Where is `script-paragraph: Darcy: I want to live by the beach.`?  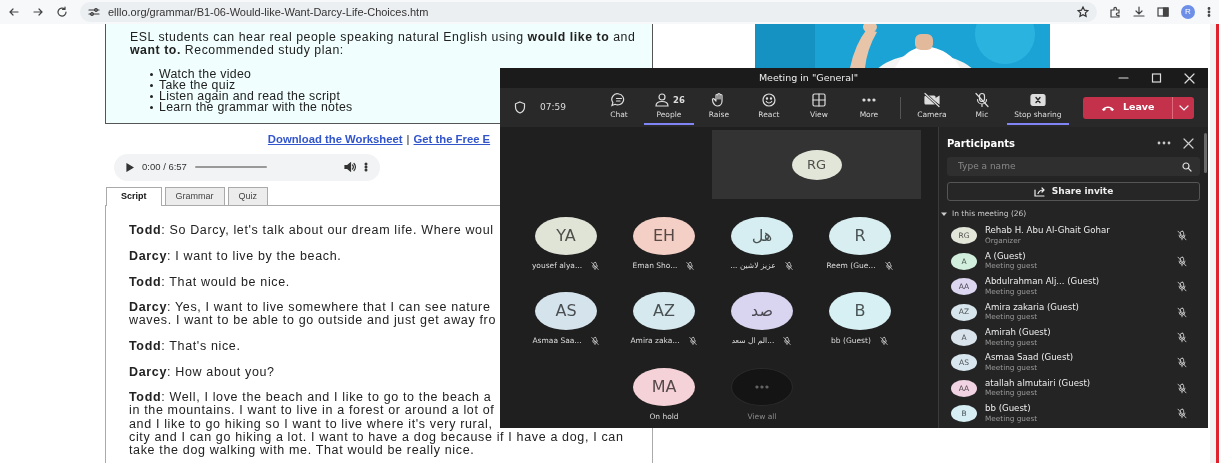
script-paragraph: Darcy: I want to live by the beach. is located at coordinates (235, 257).